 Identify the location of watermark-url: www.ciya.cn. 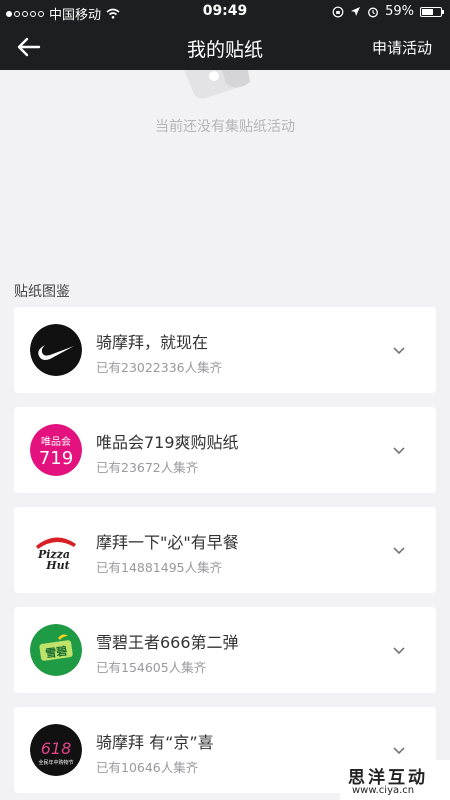
(383, 790).